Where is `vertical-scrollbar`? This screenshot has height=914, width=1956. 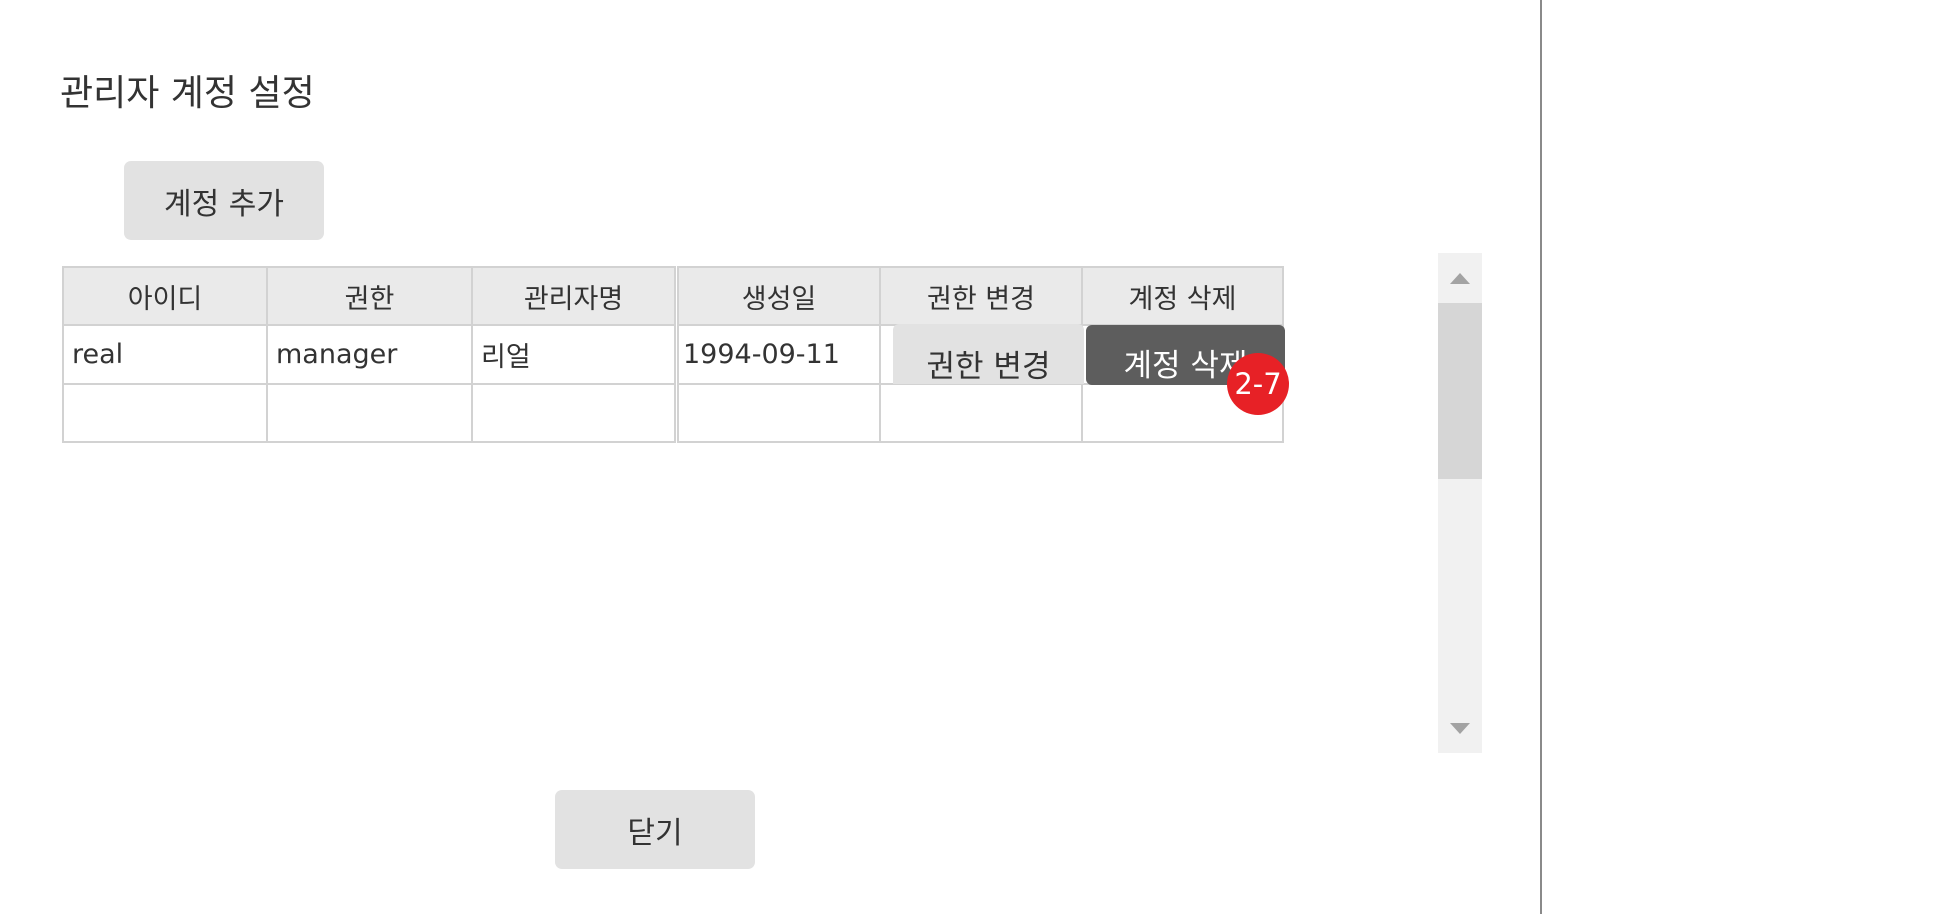
vertical-scrollbar is located at coordinates (1460, 503).